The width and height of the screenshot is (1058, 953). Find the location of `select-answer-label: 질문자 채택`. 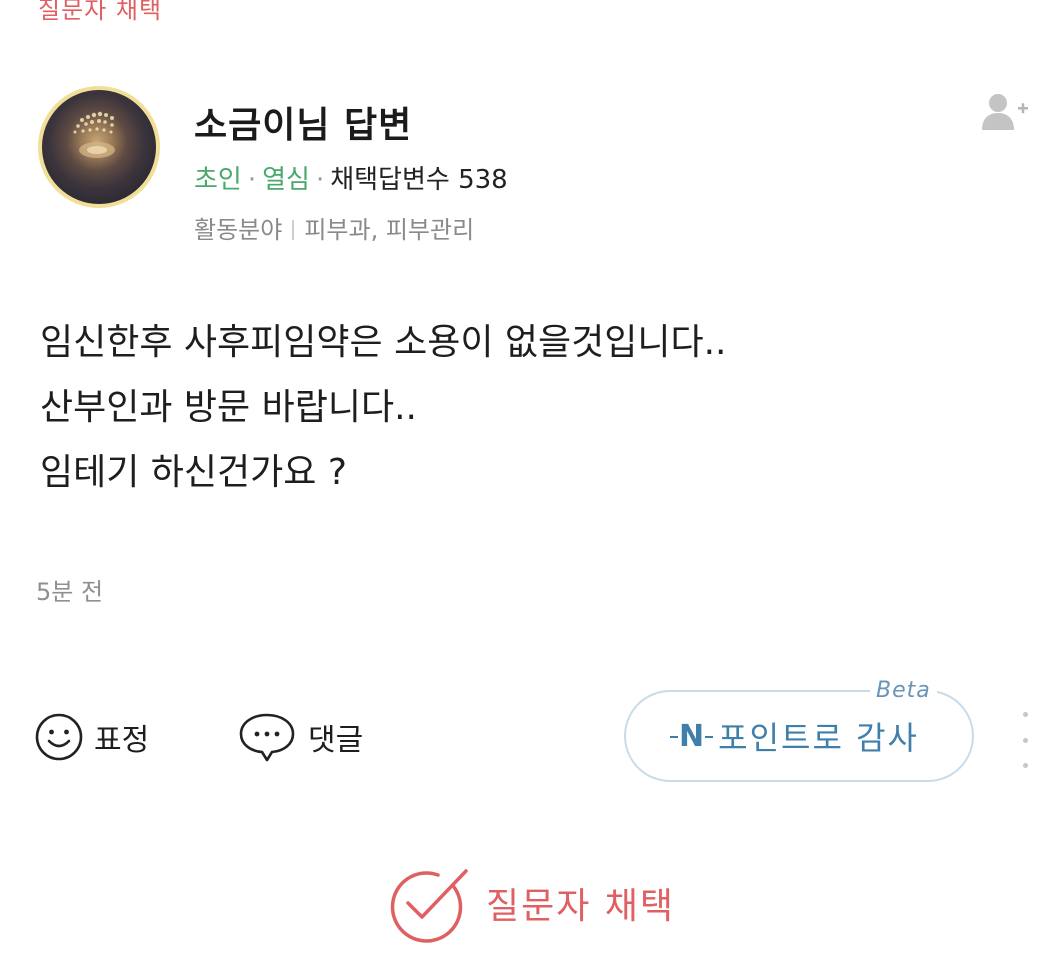

select-answer-label: 질문자 채택 is located at coordinates (581, 906).